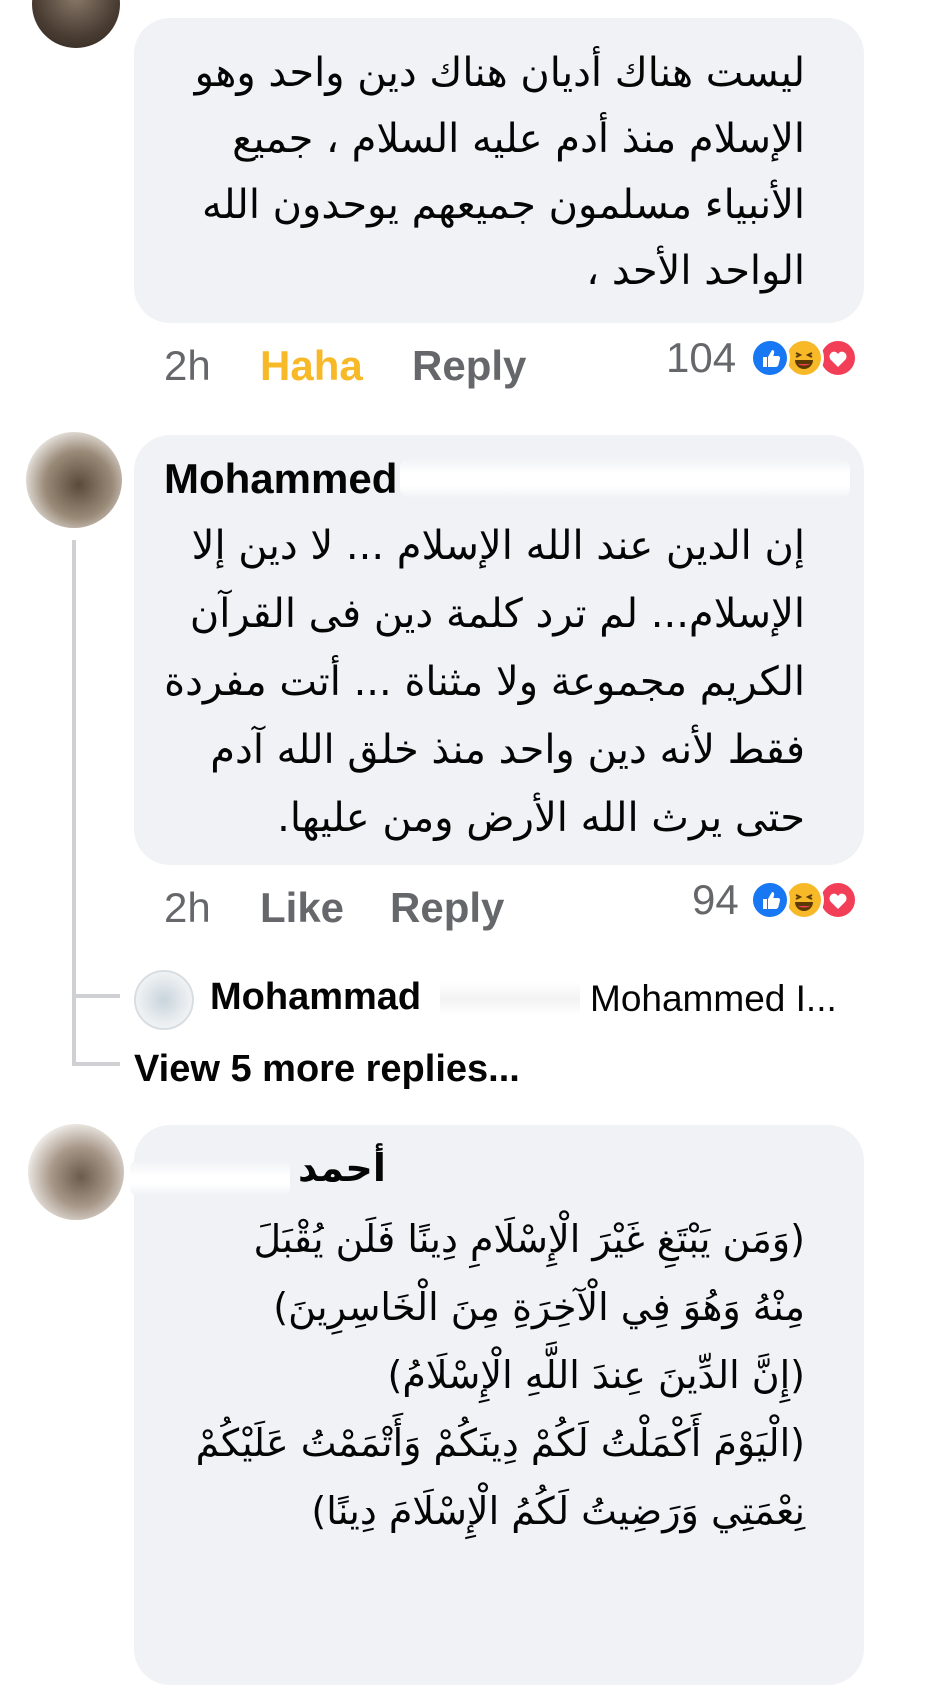 The width and height of the screenshot is (945, 1685). I want to click on thread-line, so click(74, 802).